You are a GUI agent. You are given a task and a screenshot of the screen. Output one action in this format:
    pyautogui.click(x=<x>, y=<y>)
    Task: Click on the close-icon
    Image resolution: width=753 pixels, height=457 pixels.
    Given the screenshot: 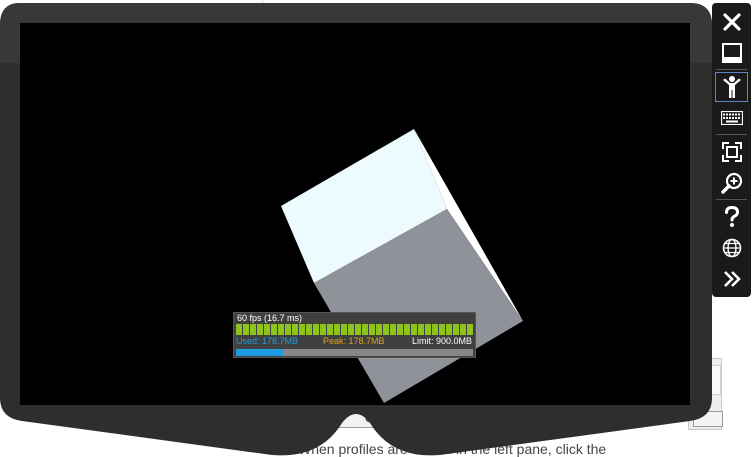 What is the action you would take?
    pyautogui.click(x=731, y=22)
    